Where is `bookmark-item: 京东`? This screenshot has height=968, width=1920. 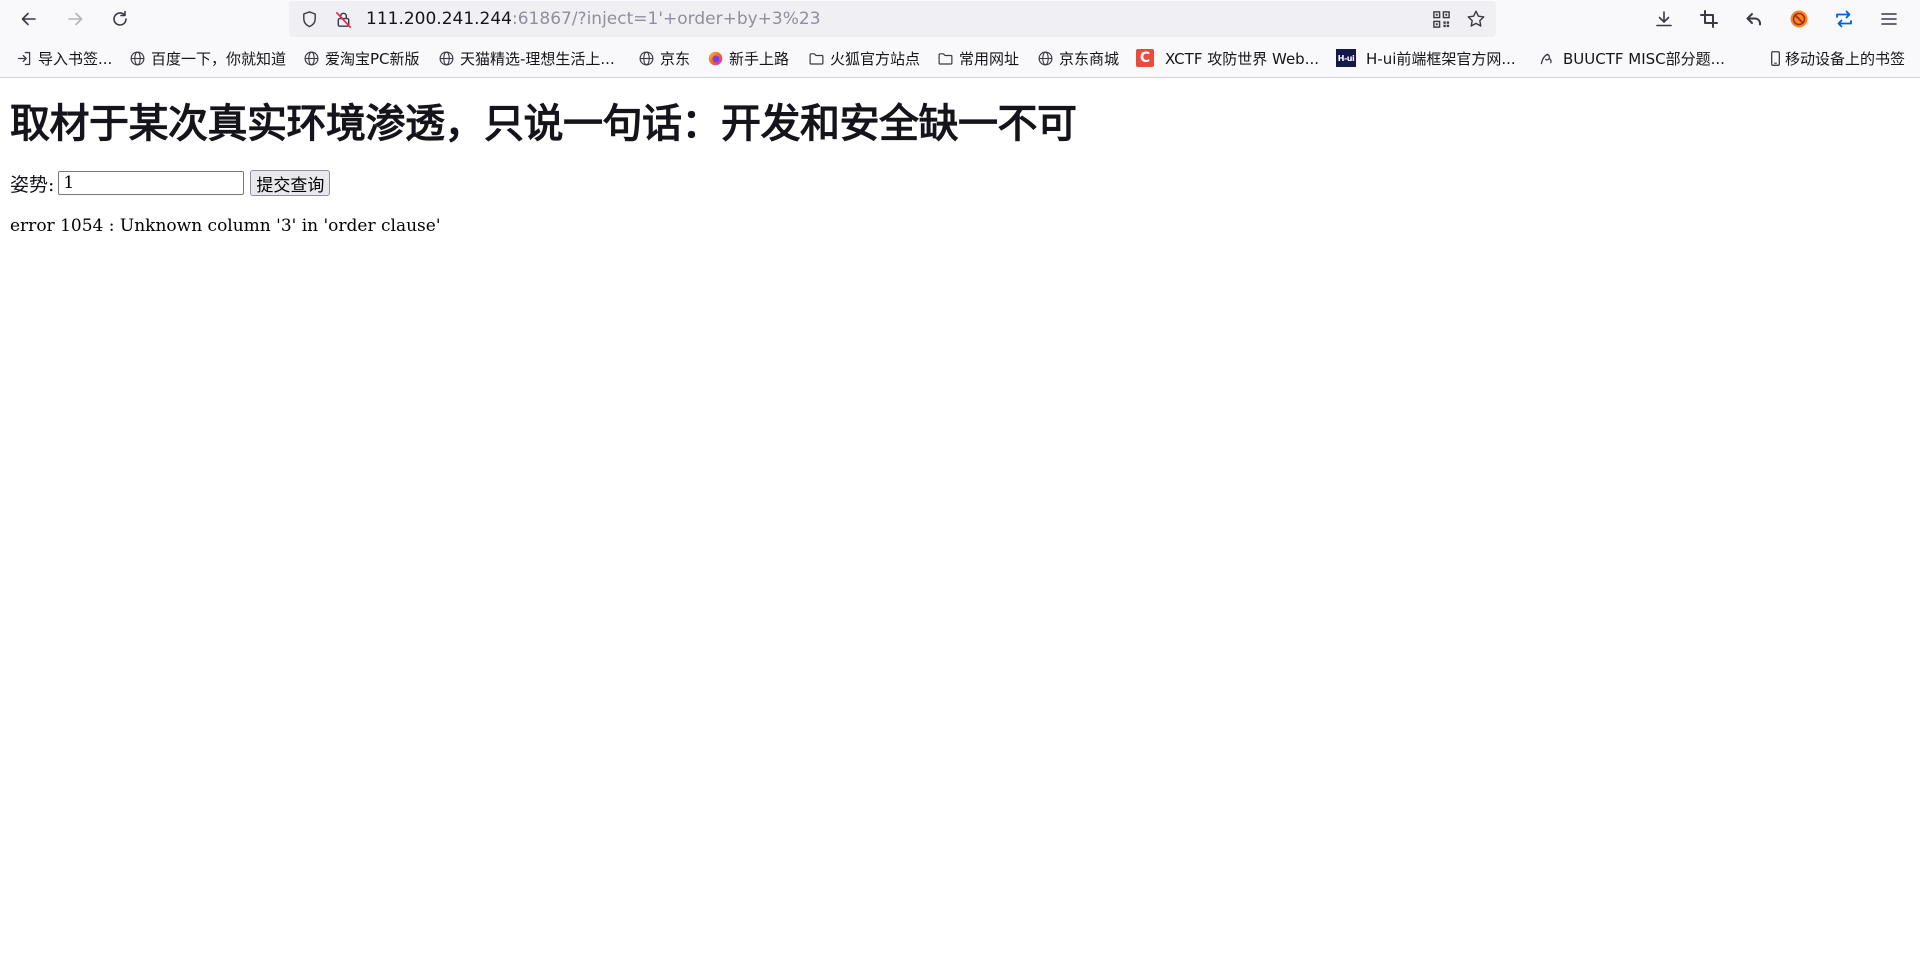 bookmark-item: 京东 is located at coordinates (663, 58).